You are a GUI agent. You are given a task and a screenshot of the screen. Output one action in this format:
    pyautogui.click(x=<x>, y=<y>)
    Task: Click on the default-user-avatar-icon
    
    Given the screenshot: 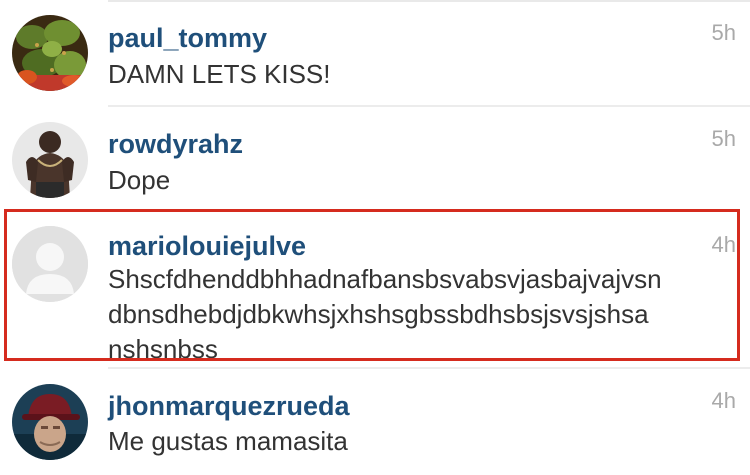 What is the action you would take?
    pyautogui.click(x=50, y=264)
    